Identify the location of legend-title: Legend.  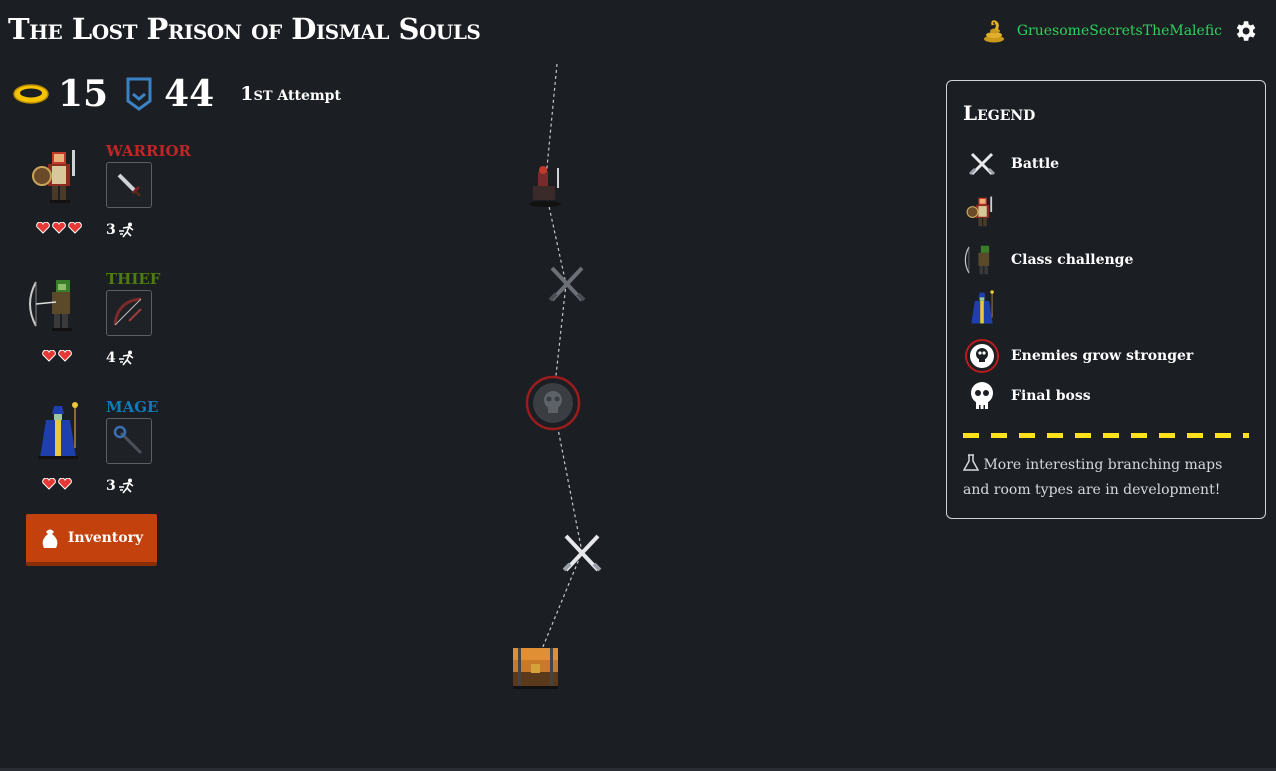
(999, 113).